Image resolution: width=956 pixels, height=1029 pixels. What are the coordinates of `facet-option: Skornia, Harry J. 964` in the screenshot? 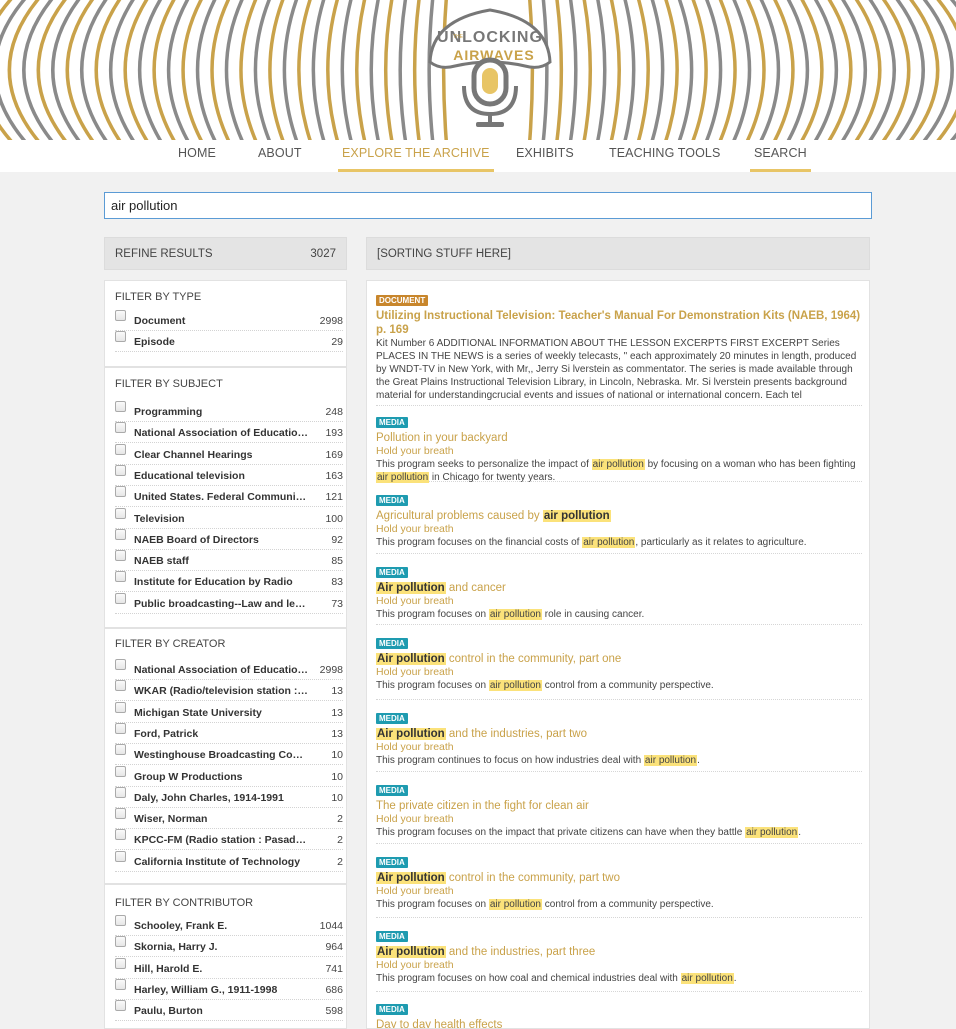 It's located at (229, 947).